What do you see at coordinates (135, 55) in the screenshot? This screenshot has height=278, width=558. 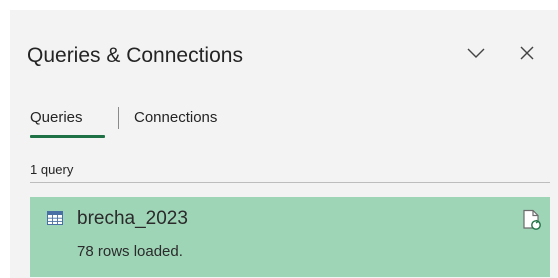 I see `pane-title: Queries & Connections` at bounding box center [135, 55].